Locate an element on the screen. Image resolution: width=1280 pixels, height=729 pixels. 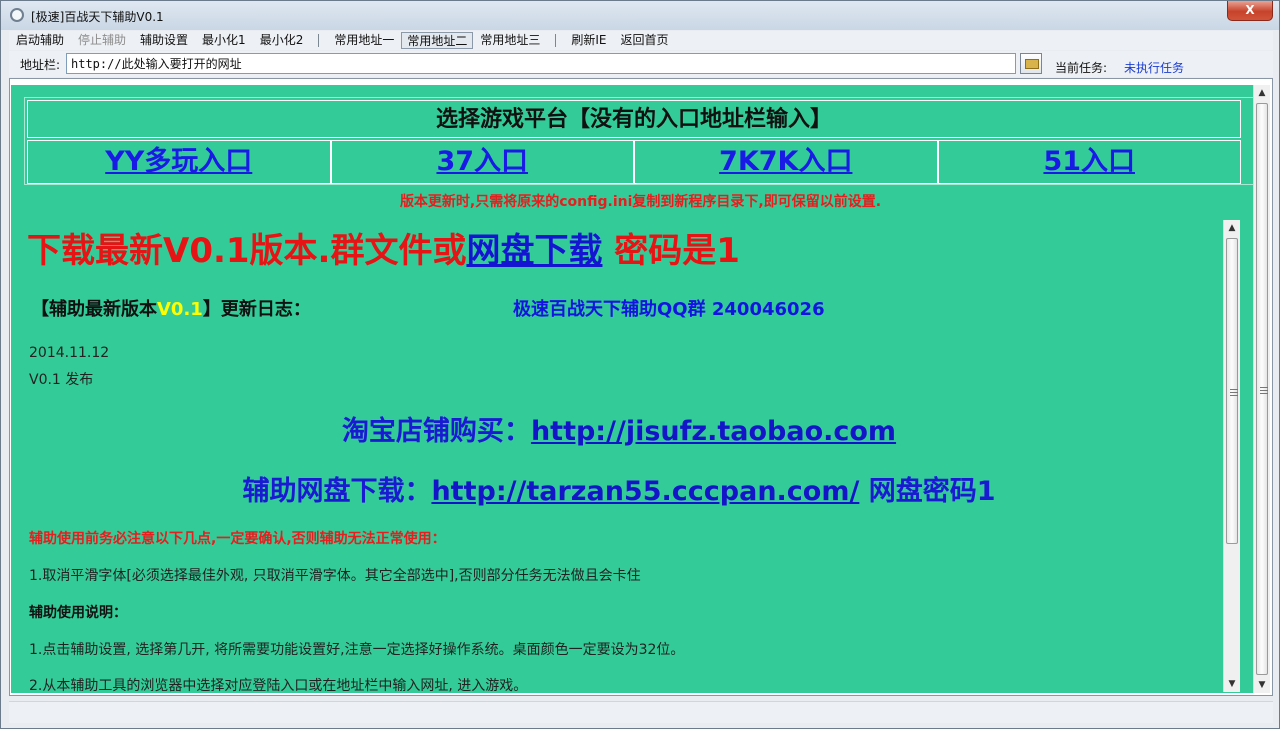
log-entry: V0.1 发布 is located at coordinates (61, 380).